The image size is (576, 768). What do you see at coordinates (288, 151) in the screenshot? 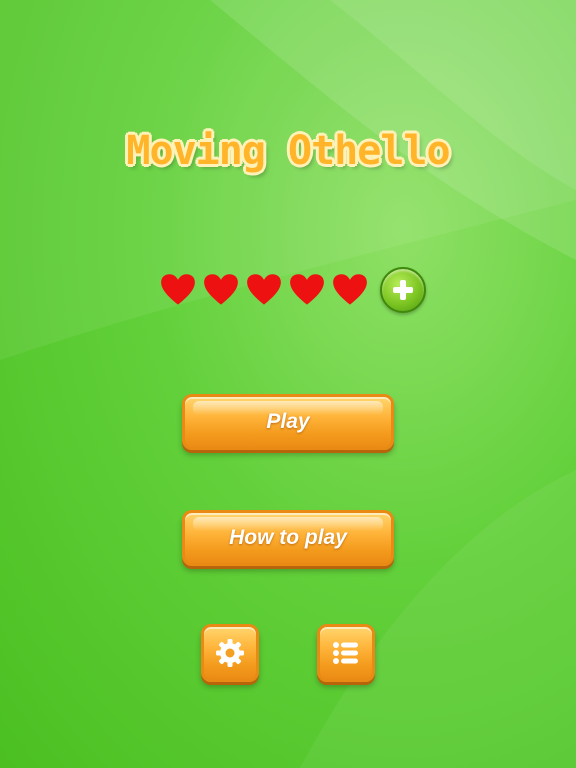
I see `game-title: Moving Othello` at bounding box center [288, 151].